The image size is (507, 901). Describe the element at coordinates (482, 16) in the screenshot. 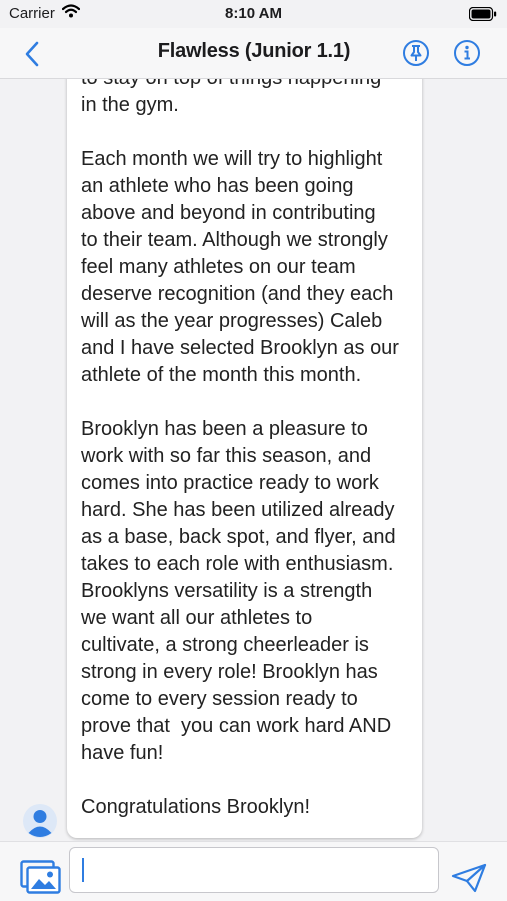

I see `battery-icon` at that location.